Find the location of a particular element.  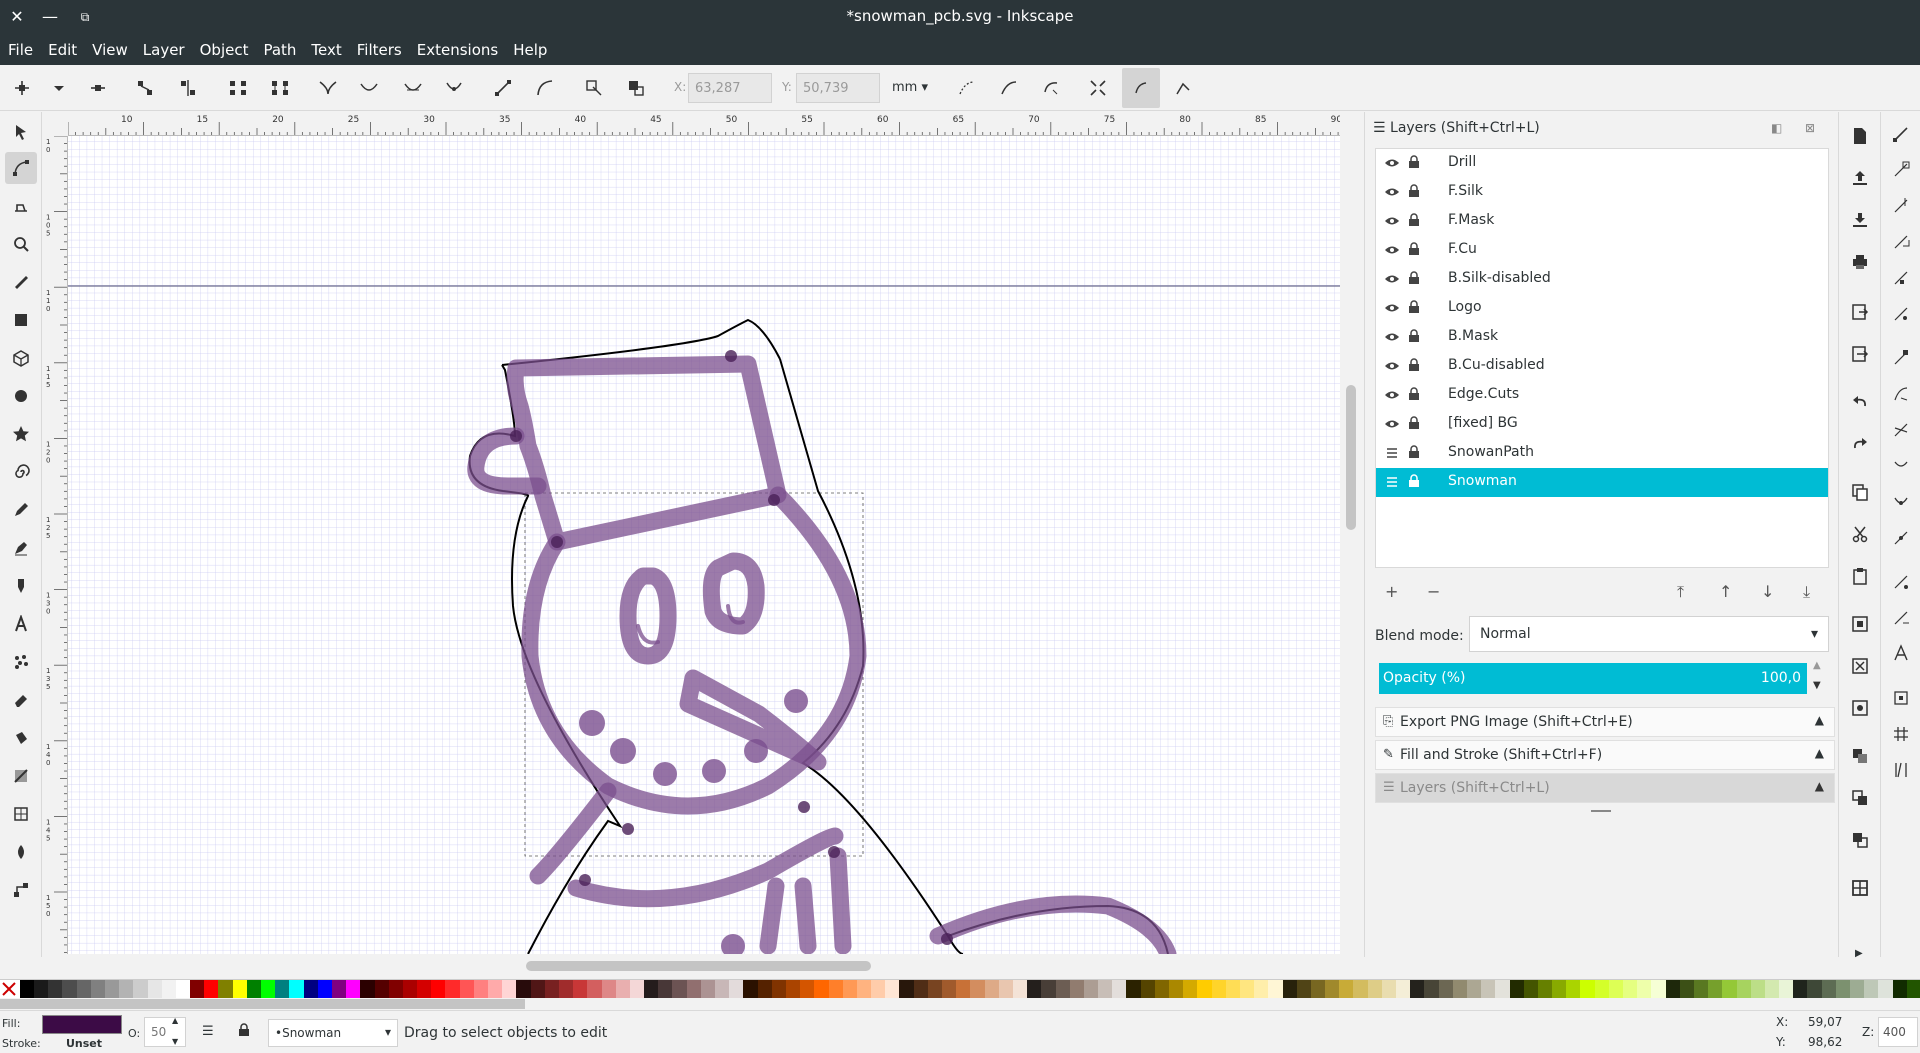

horizontal-scrollbar is located at coordinates (698, 966).